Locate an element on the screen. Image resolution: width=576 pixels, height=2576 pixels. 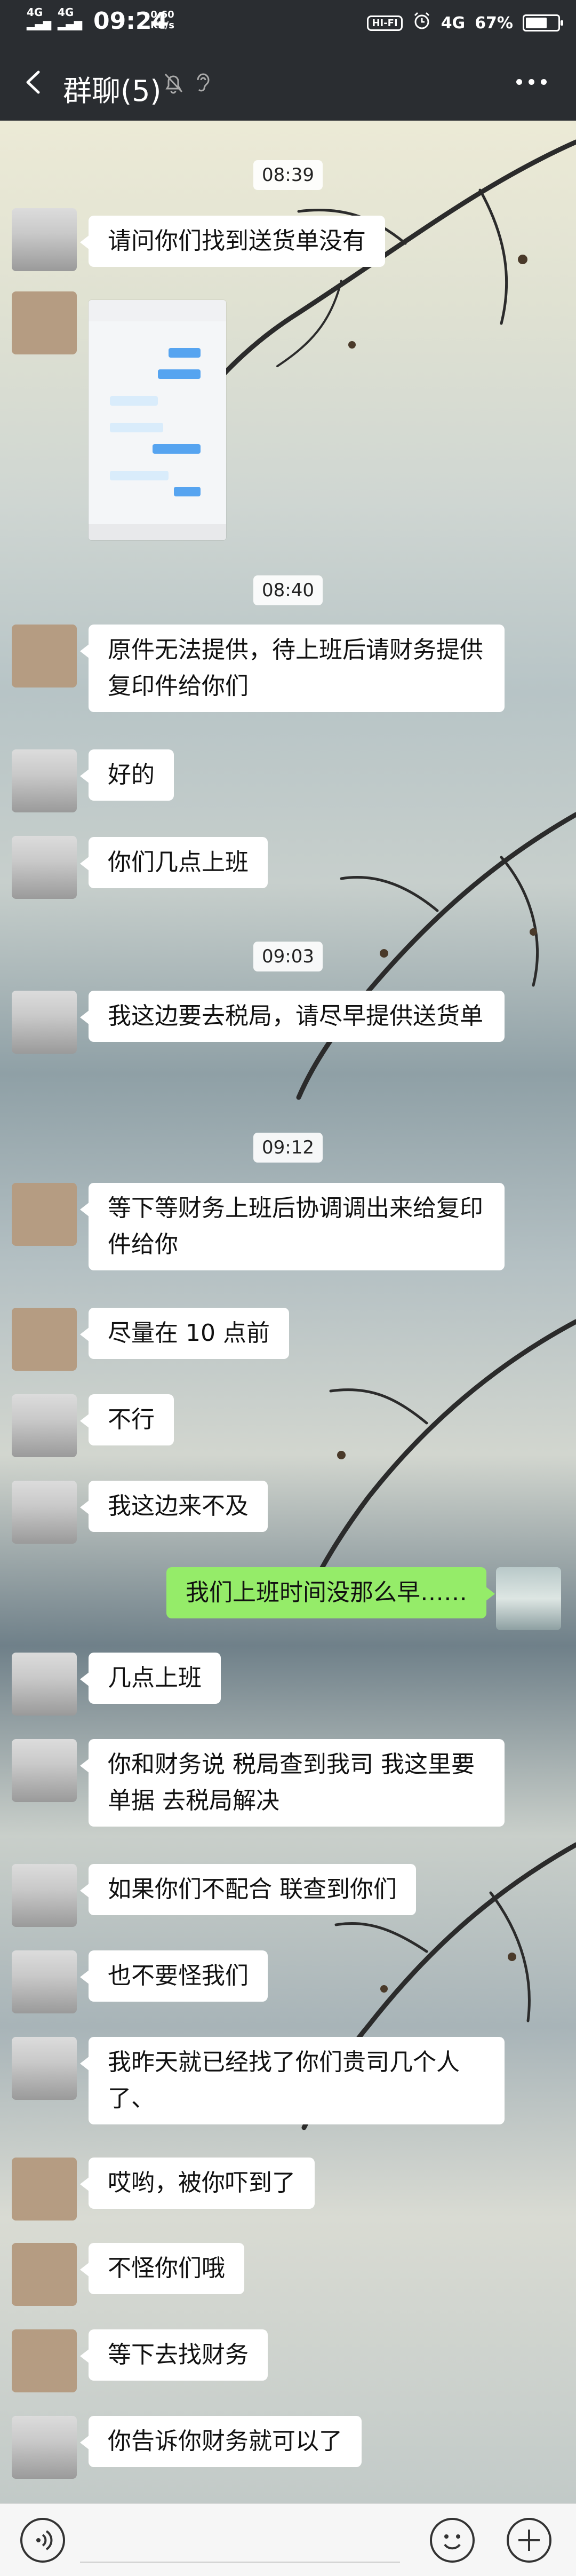
add-more-icon is located at coordinates (529, 2540).